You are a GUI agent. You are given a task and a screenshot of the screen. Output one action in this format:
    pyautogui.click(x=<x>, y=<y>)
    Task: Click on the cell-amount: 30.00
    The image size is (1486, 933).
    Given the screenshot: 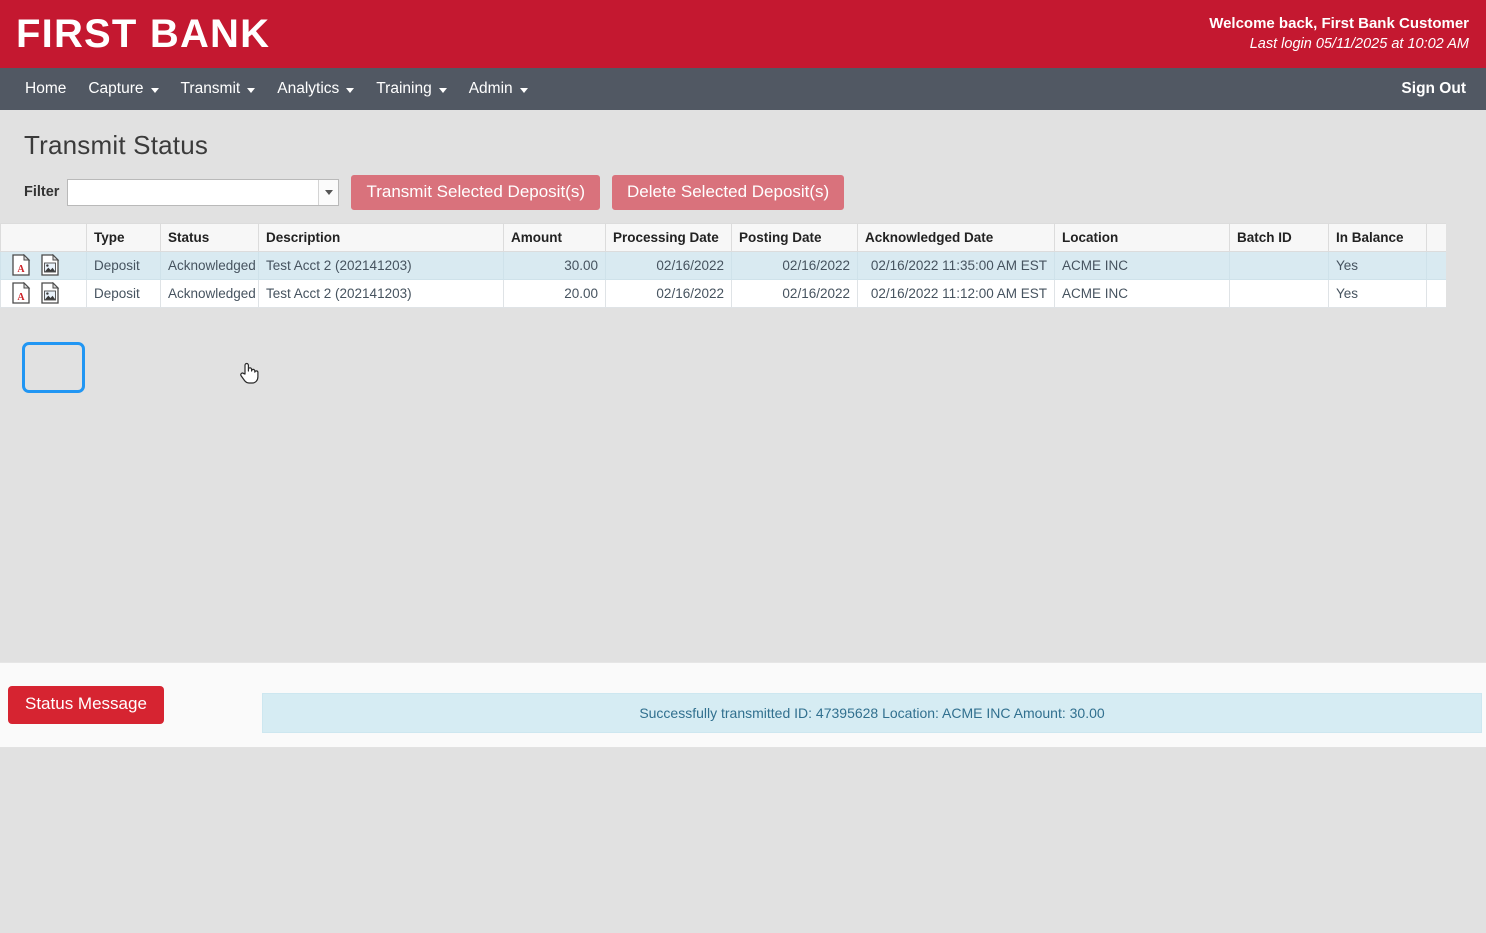 What is the action you would take?
    pyautogui.click(x=554, y=265)
    